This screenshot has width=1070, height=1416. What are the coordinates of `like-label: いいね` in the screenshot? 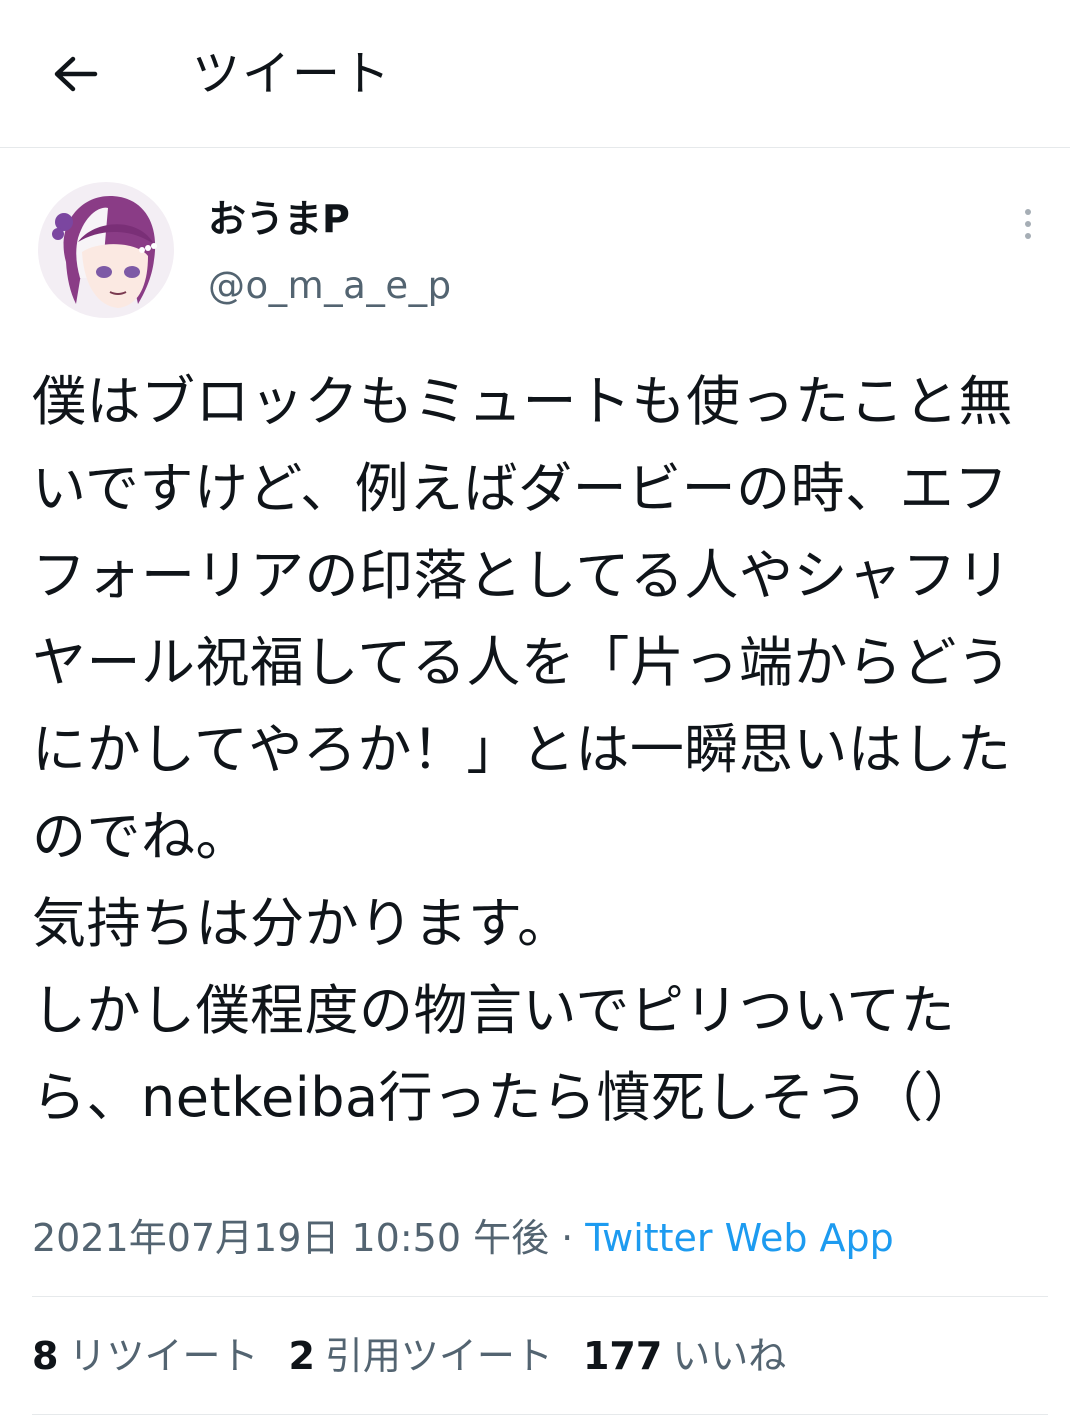 It's located at (729, 1356).